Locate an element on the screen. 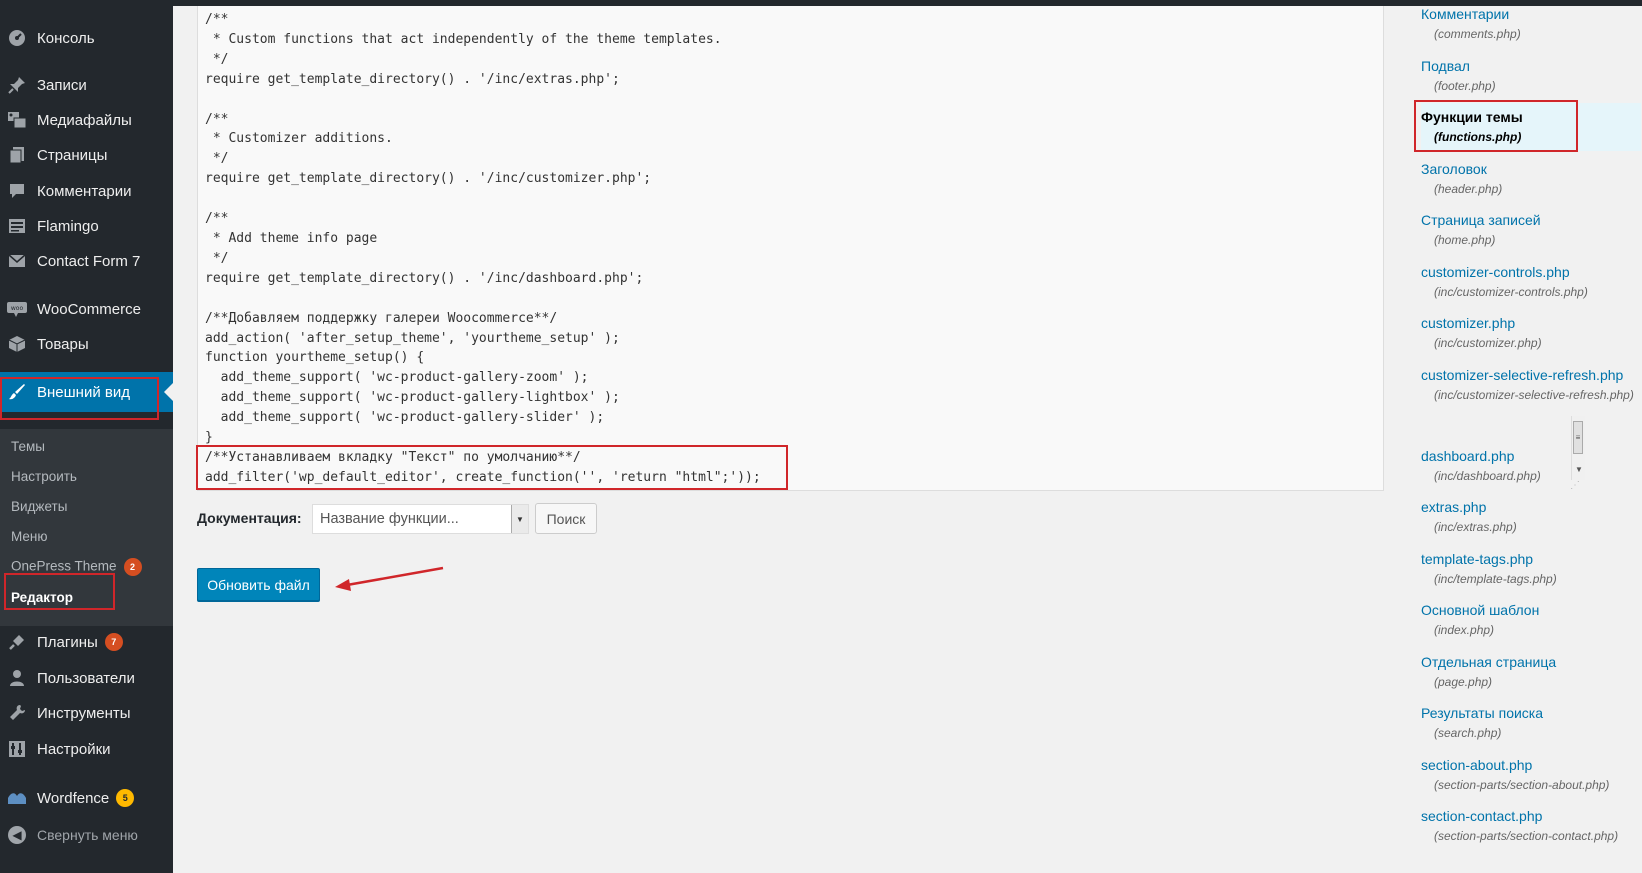 The width and height of the screenshot is (1642, 873). file-name-link: Заголовок is located at coordinates (1531, 169).